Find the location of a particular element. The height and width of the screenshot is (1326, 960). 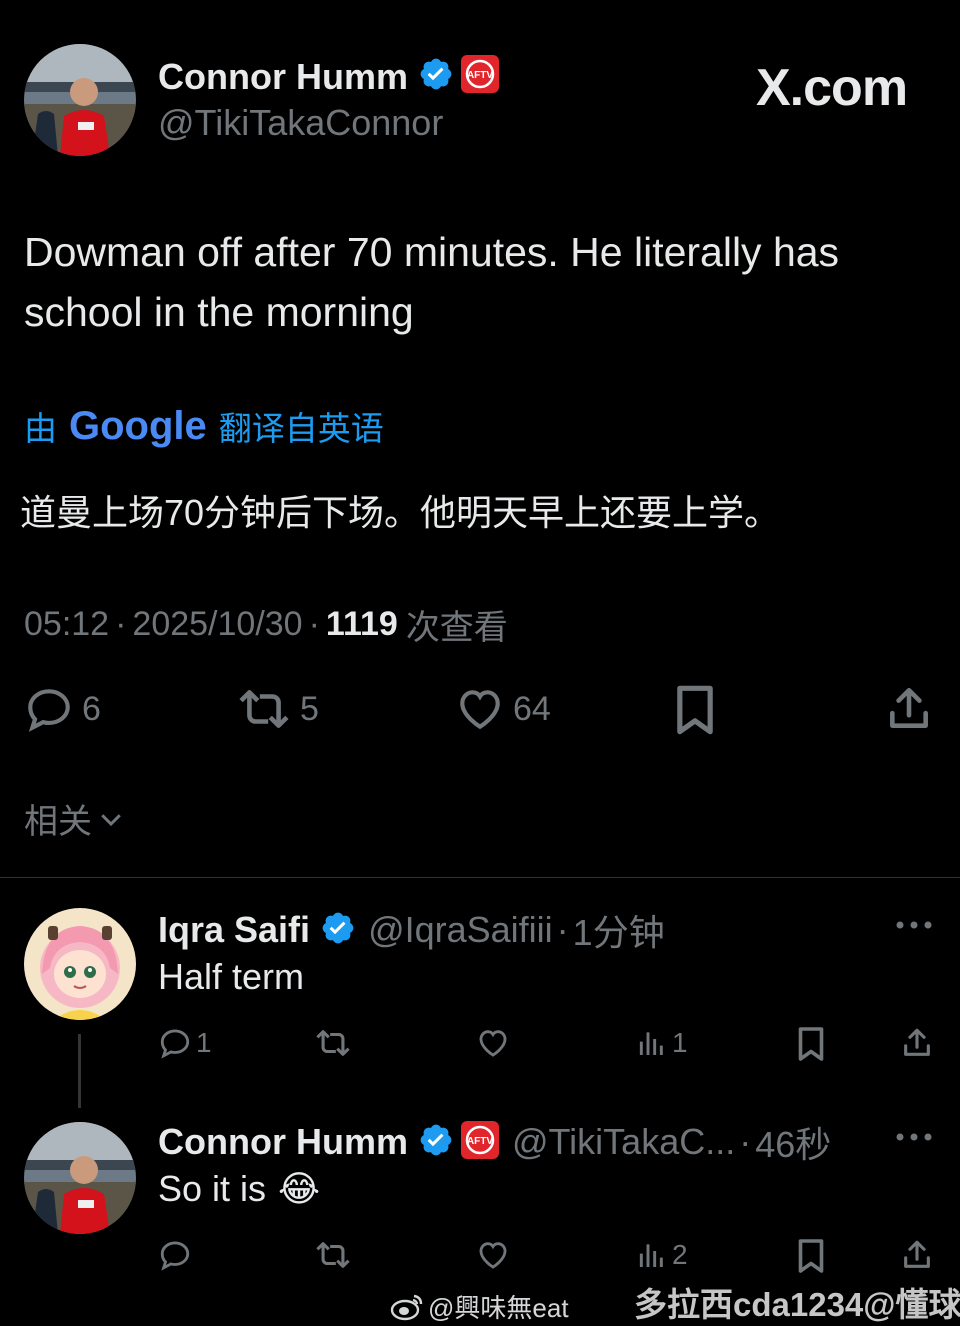

related-toggle: 相关 is located at coordinates (75, 818).